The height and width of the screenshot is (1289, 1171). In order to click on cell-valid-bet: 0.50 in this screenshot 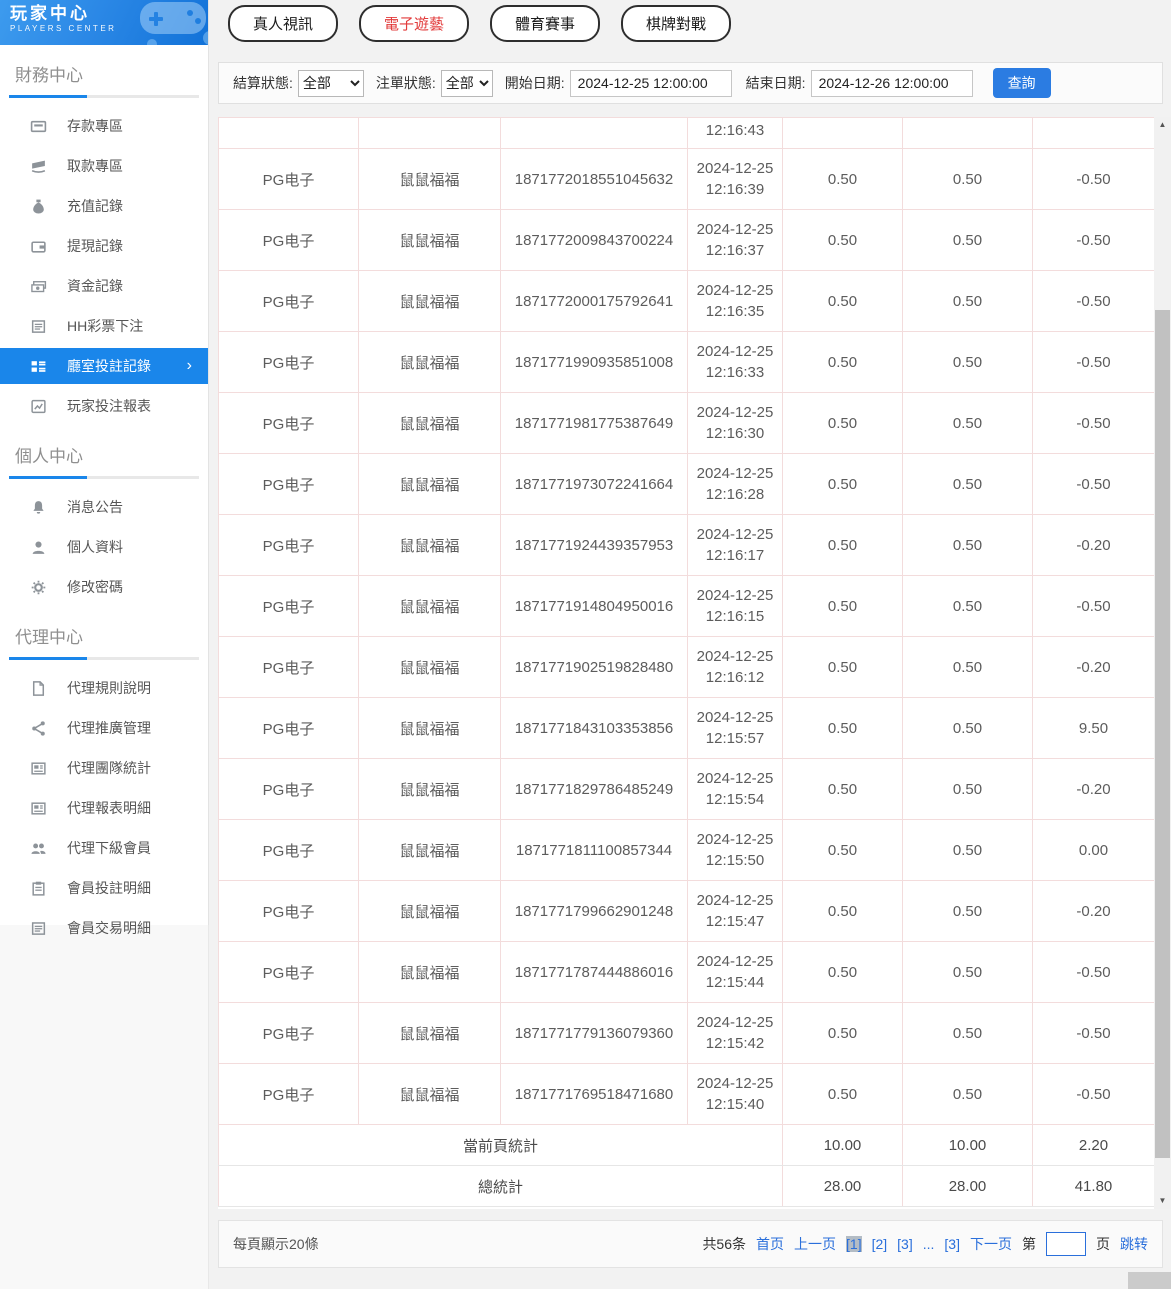, I will do `click(967, 728)`.